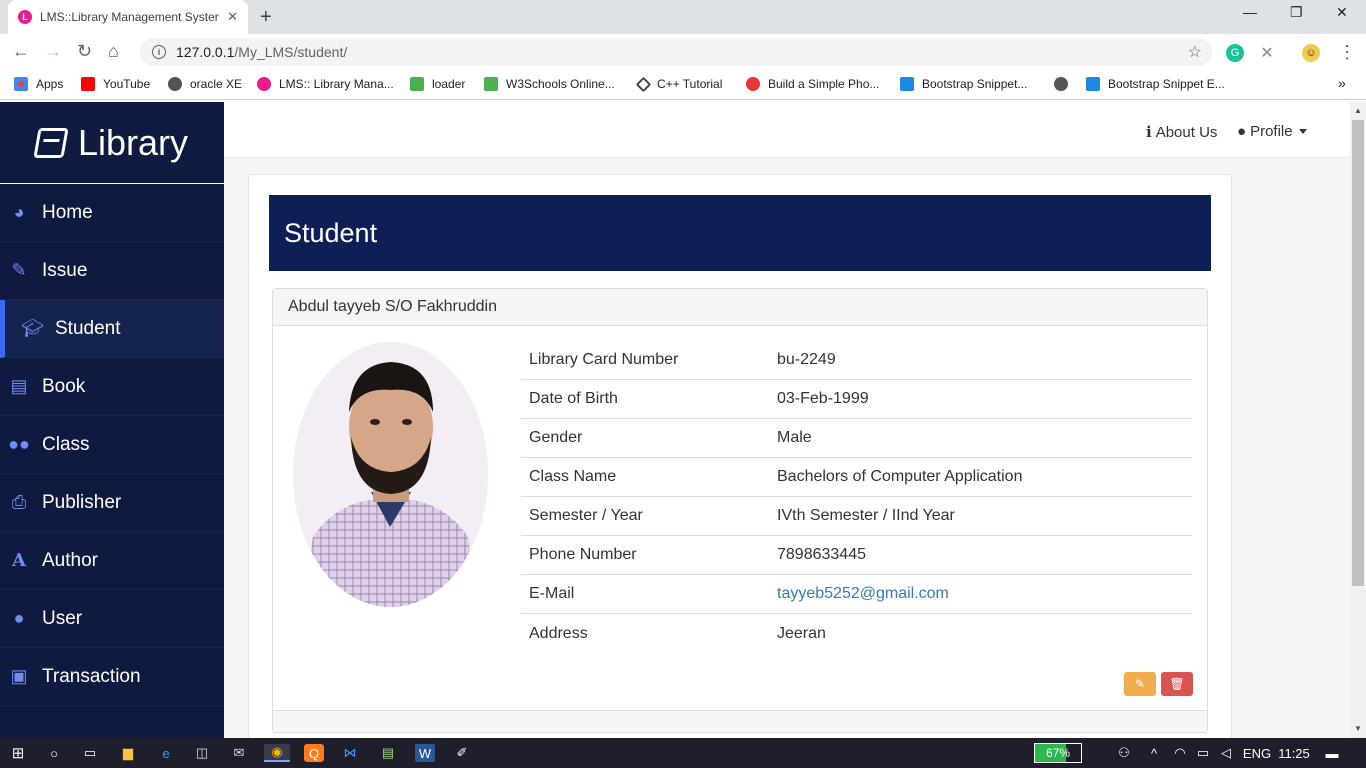 This screenshot has height=768, width=1366. I want to click on scroll-up-icon: ▲, so click(1358, 110).